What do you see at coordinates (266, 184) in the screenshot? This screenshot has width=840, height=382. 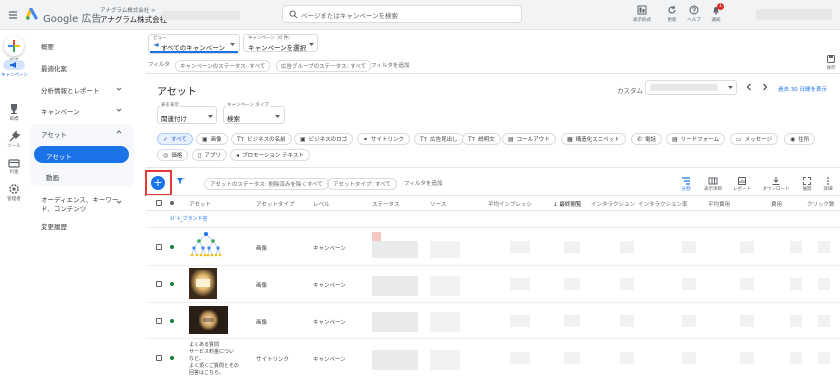 I see `filter-chip-asset-status: アセットのステータス: 削除済みを除くすべて` at bounding box center [266, 184].